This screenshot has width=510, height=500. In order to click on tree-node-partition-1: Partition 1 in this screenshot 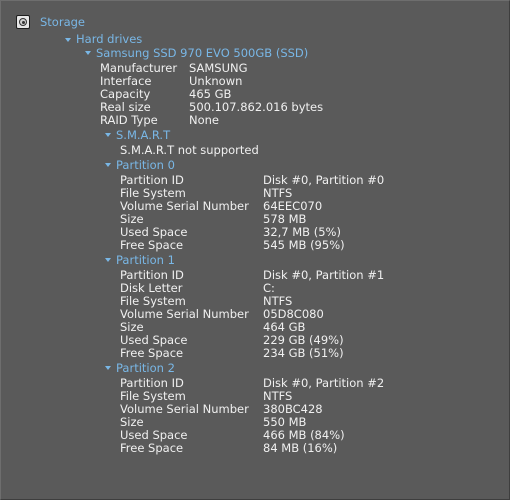, I will do `click(145, 260)`.